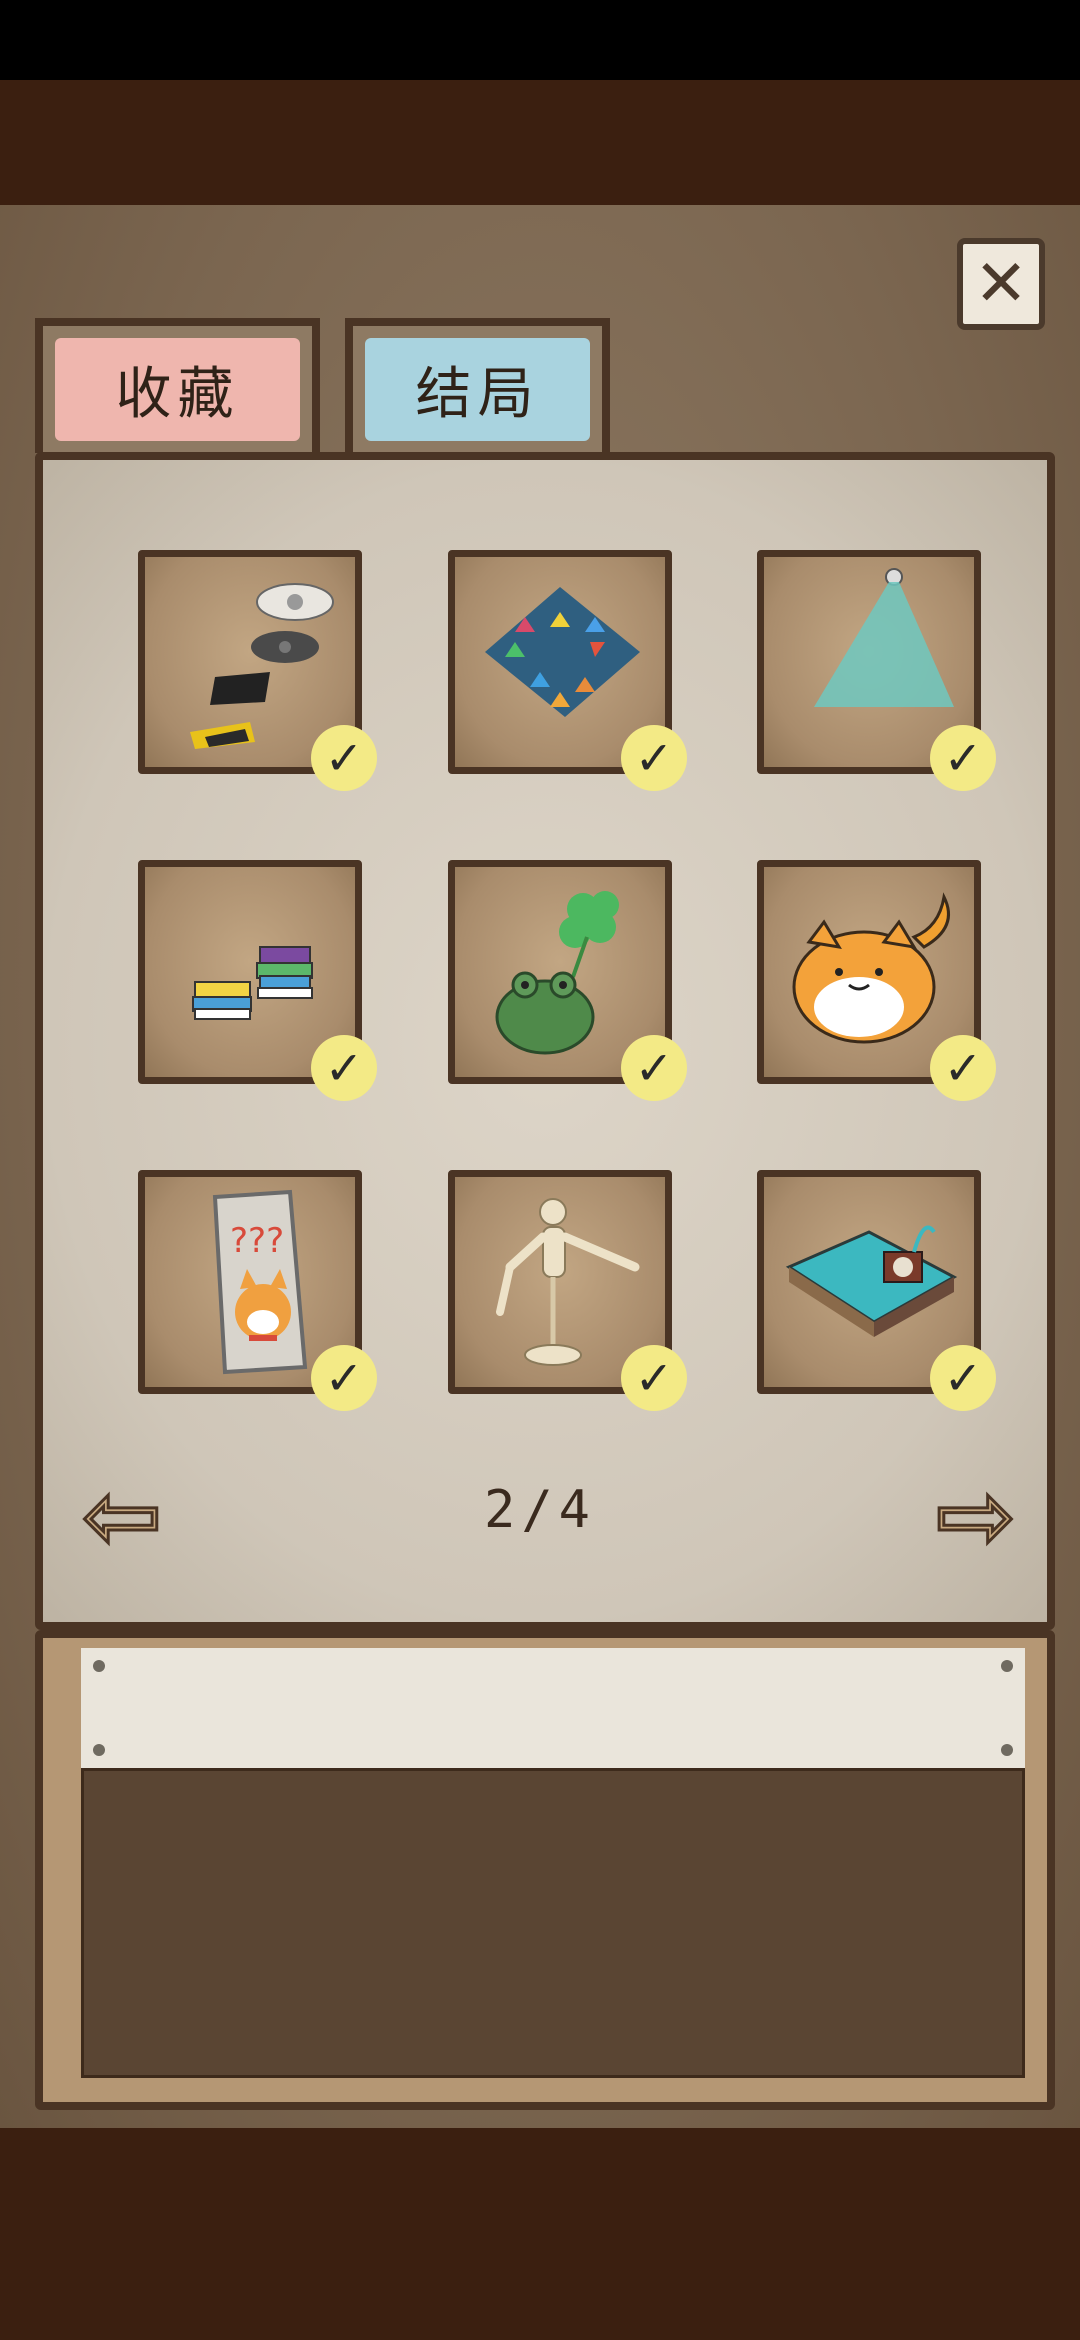 This screenshot has width=1080, height=2340. I want to click on status-bar, so click(540, 40).